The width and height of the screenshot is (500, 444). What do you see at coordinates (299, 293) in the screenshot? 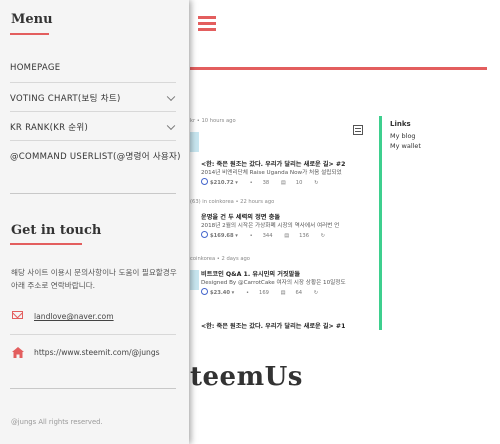
I see `feed-item-comments: 64` at bounding box center [299, 293].